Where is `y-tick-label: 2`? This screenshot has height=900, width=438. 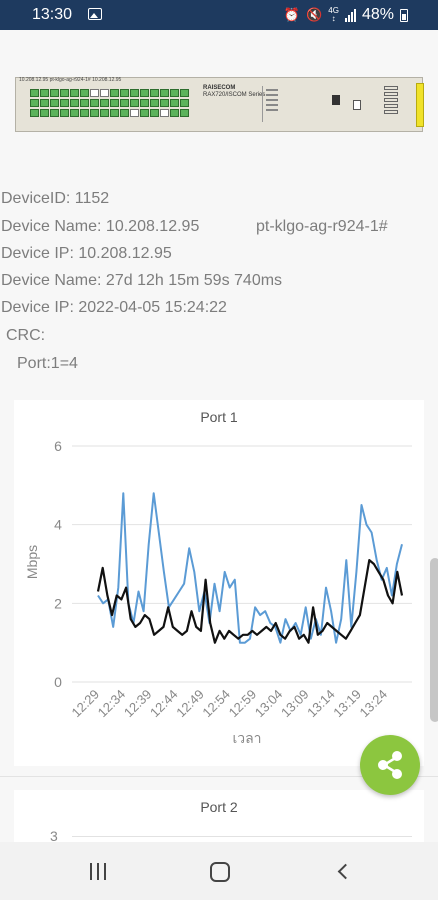 y-tick-label: 2 is located at coordinates (58, 603).